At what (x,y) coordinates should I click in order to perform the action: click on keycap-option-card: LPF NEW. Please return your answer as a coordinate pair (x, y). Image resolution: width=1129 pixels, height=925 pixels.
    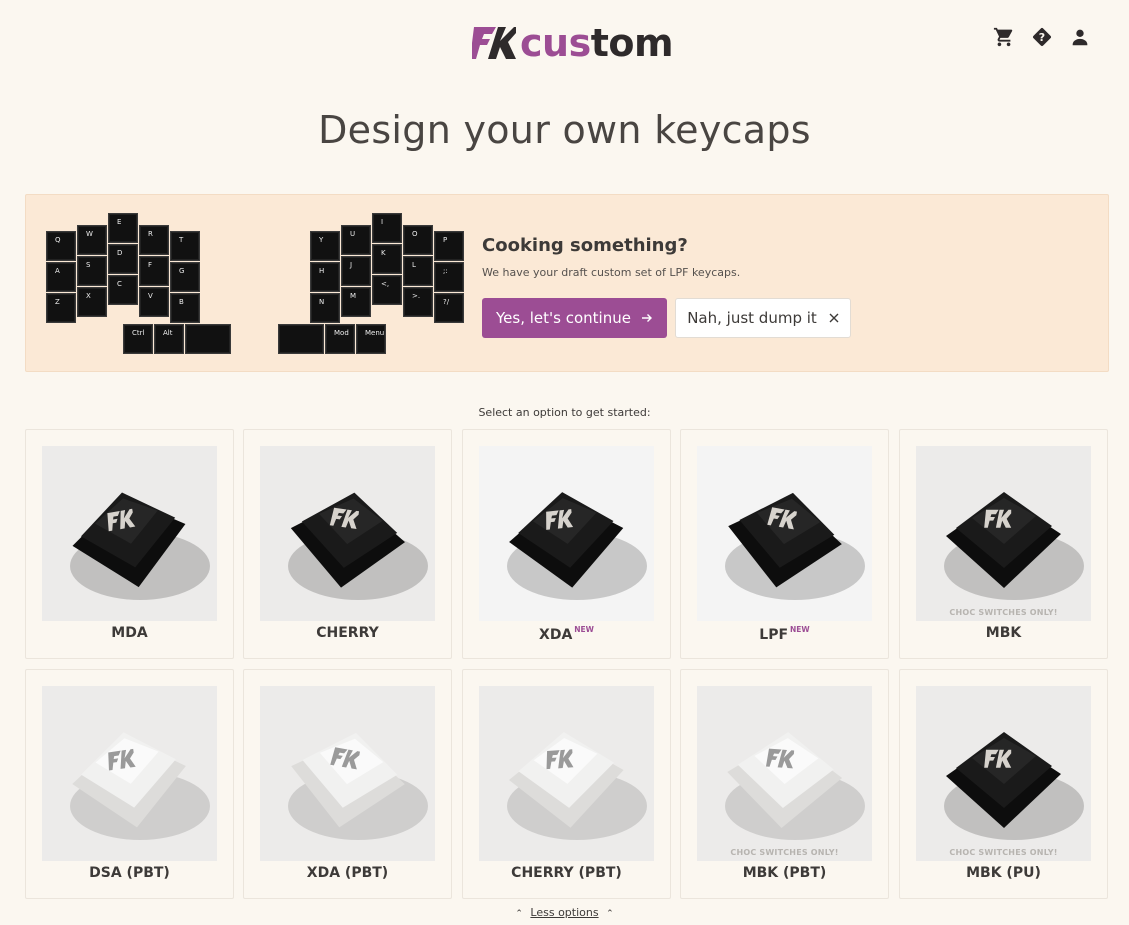
    Looking at the image, I should click on (784, 544).